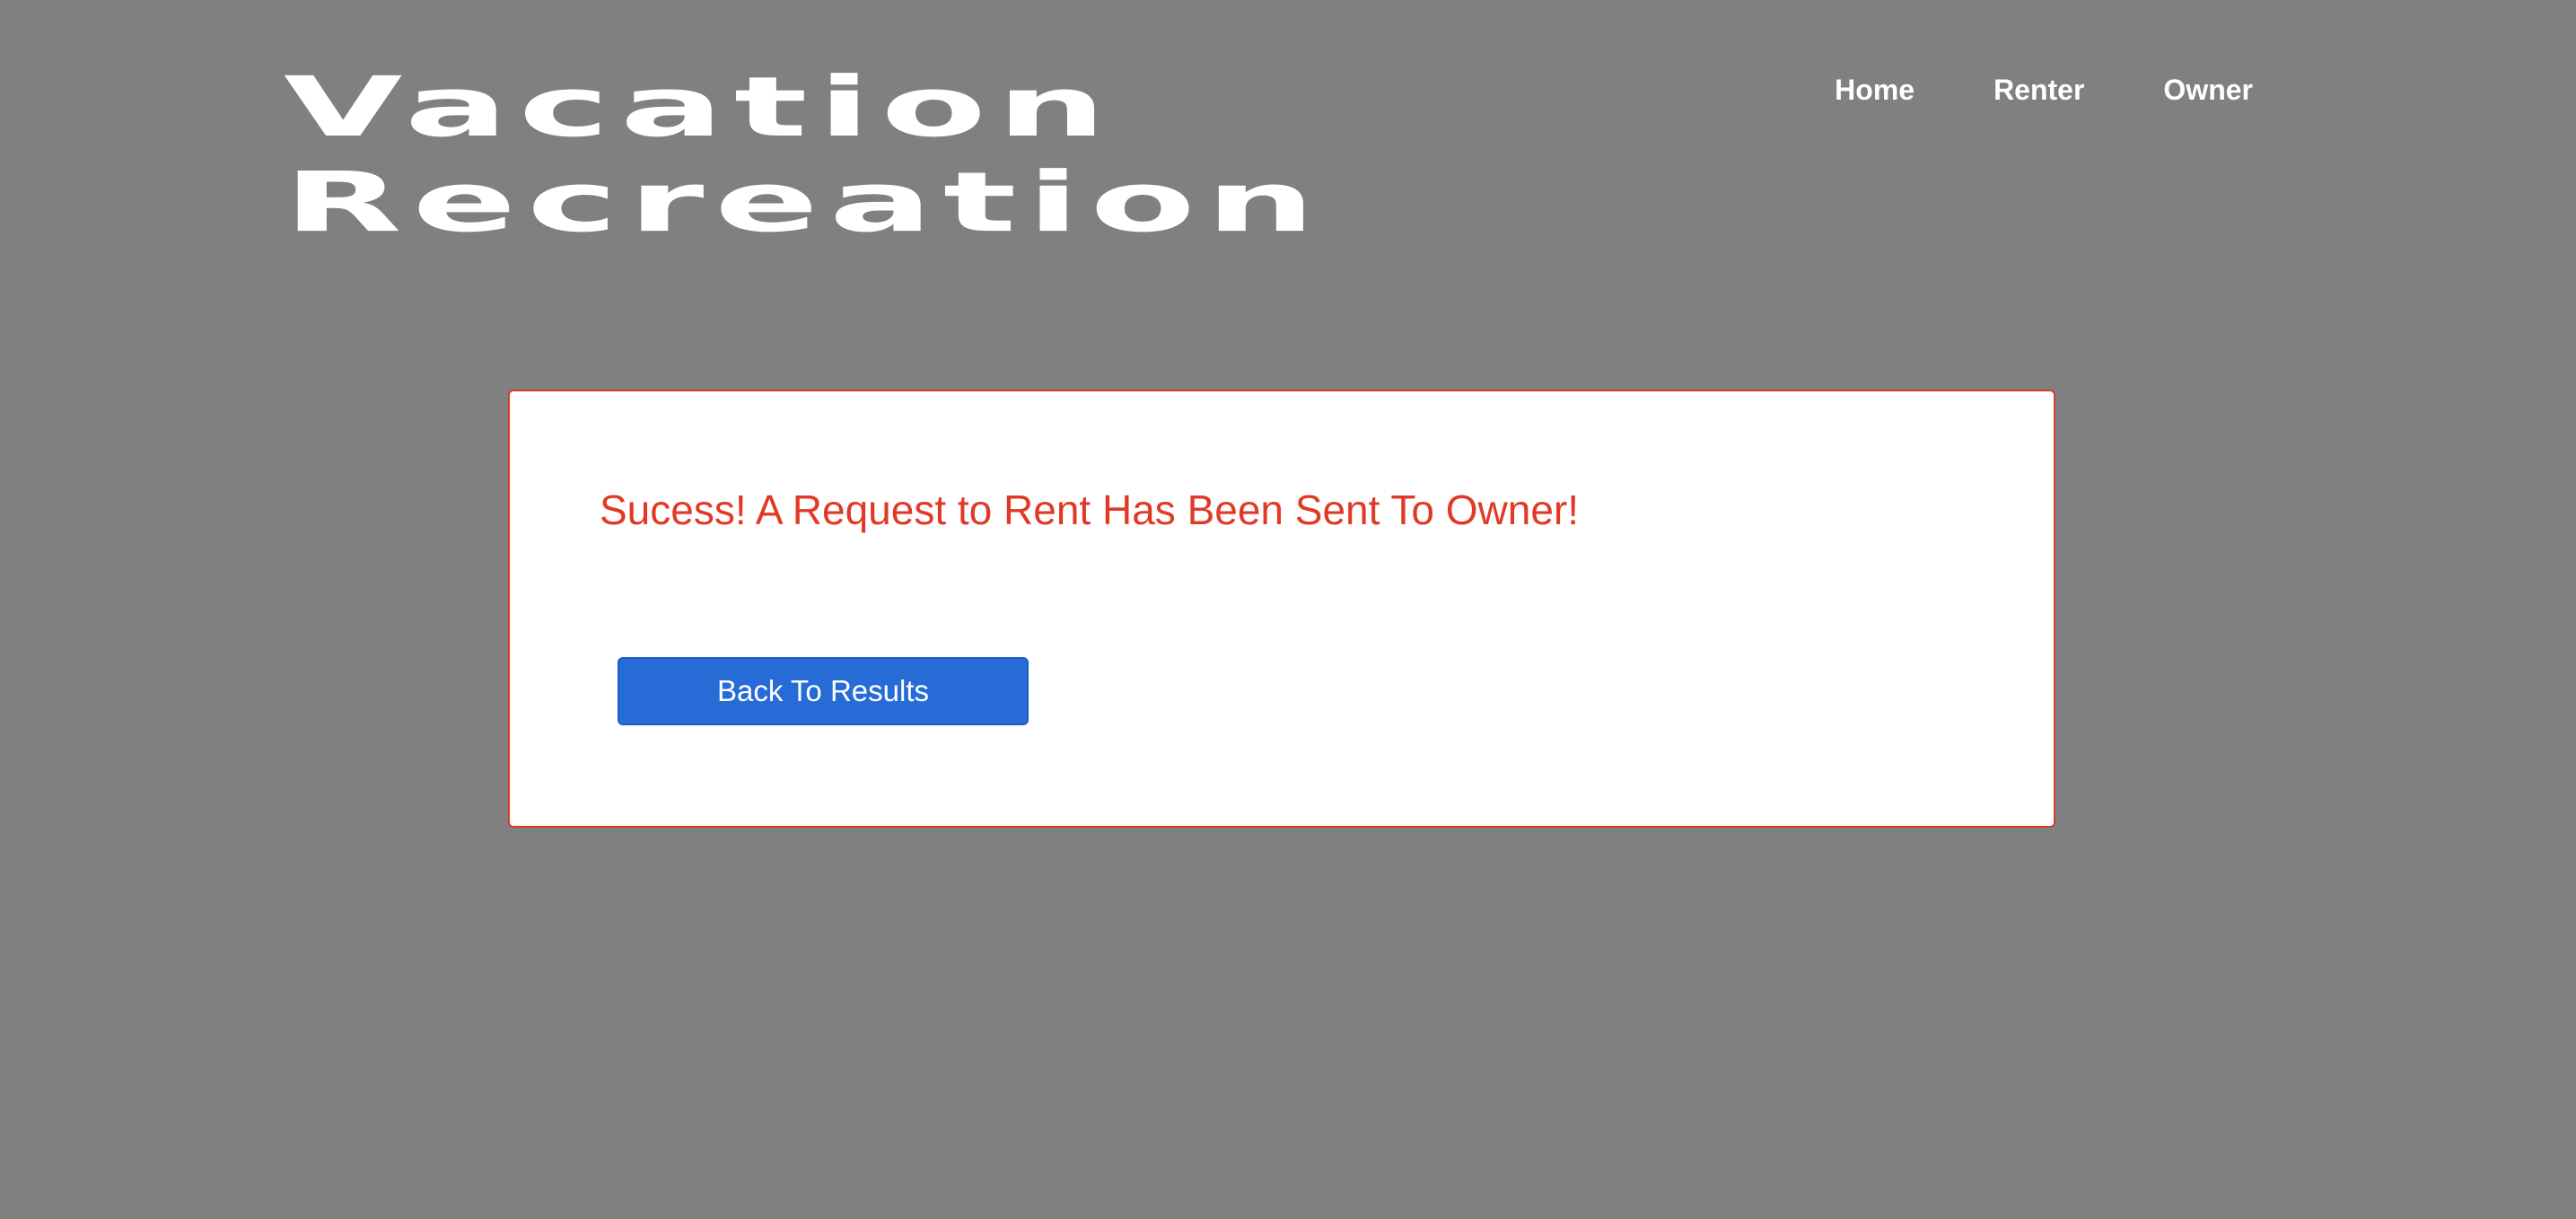 This screenshot has height=1219, width=2576. What do you see at coordinates (2038, 90) in the screenshot?
I see `nav-link-renter: Renter` at bounding box center [2038, 90].